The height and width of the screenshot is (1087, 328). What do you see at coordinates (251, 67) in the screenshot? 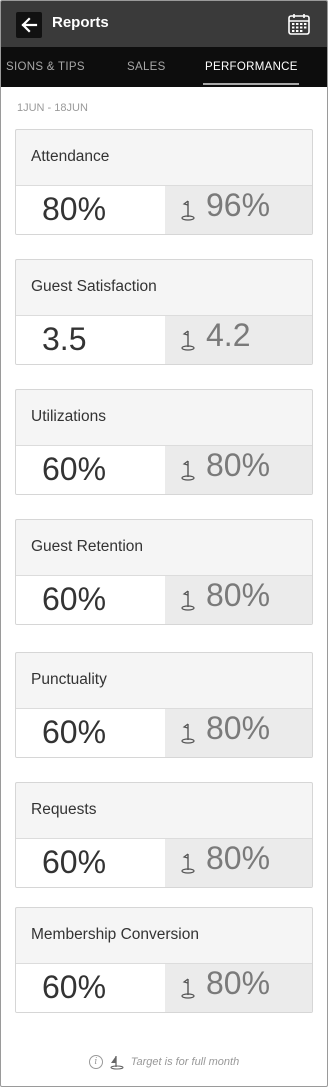
I see `tab-performance: PERFORMANCE` at bounding box center [251, 67].